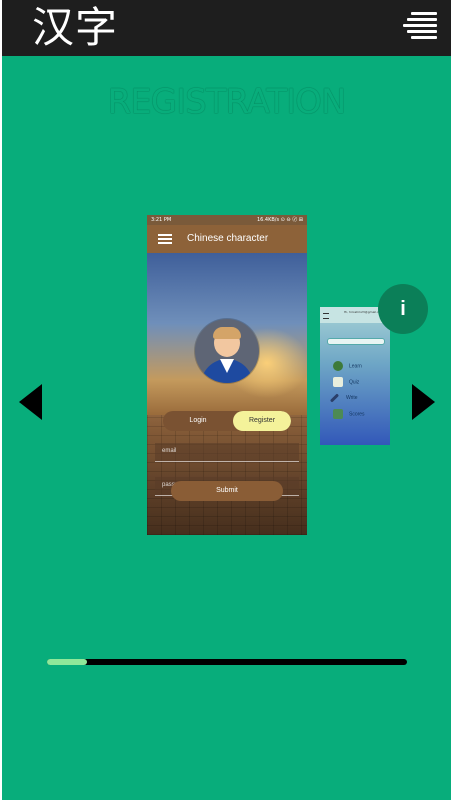  What do you see at coordinates (169, 451) in the screenshot?
I see `email-placeholder: email` at bounding box center [169, 451].